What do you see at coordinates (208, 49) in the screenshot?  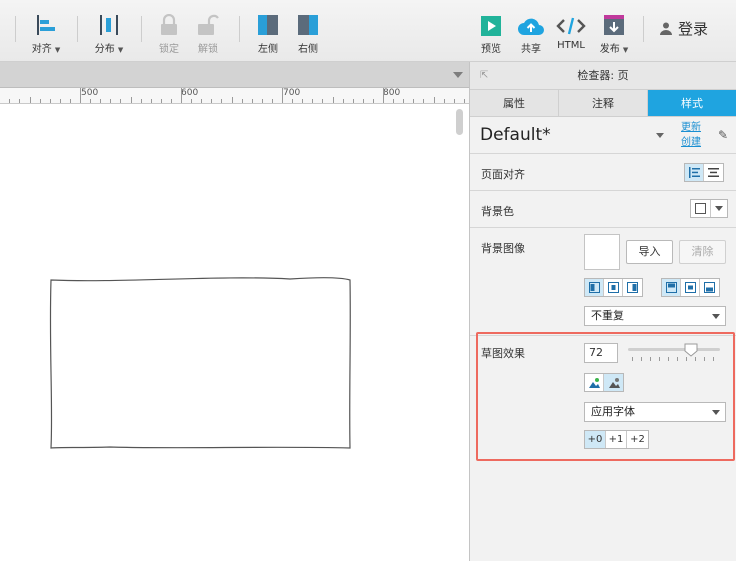 I see `unlock-label: 解锁` at bounding box center [208, 49].